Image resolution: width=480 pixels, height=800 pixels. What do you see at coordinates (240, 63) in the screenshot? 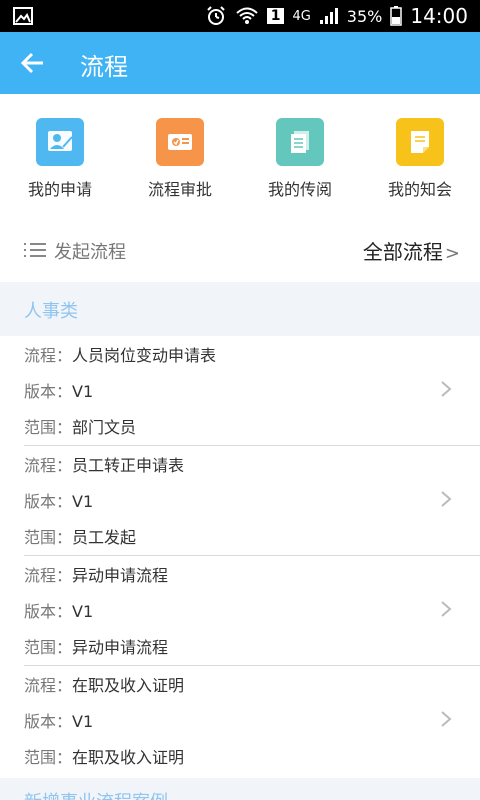
I see `app-bar: 流程` at bounding box center [240, 63].